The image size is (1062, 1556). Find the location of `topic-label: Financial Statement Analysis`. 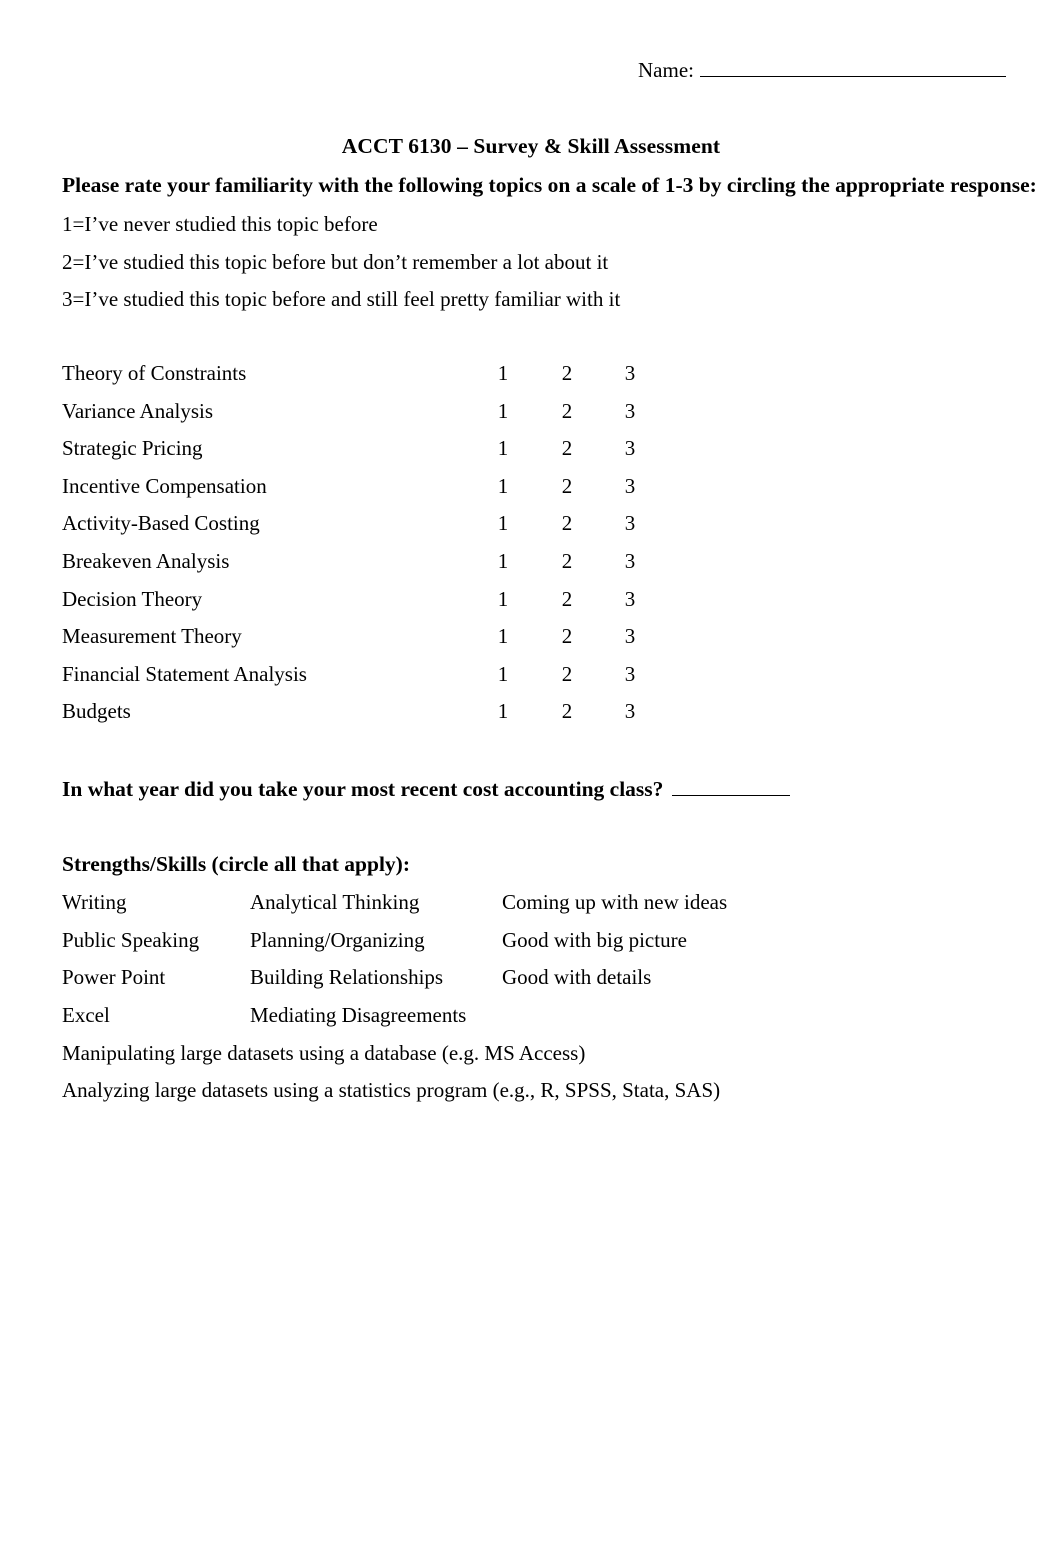

topic-label: Financial Statement Analysis is located at coordinates (184, 673).